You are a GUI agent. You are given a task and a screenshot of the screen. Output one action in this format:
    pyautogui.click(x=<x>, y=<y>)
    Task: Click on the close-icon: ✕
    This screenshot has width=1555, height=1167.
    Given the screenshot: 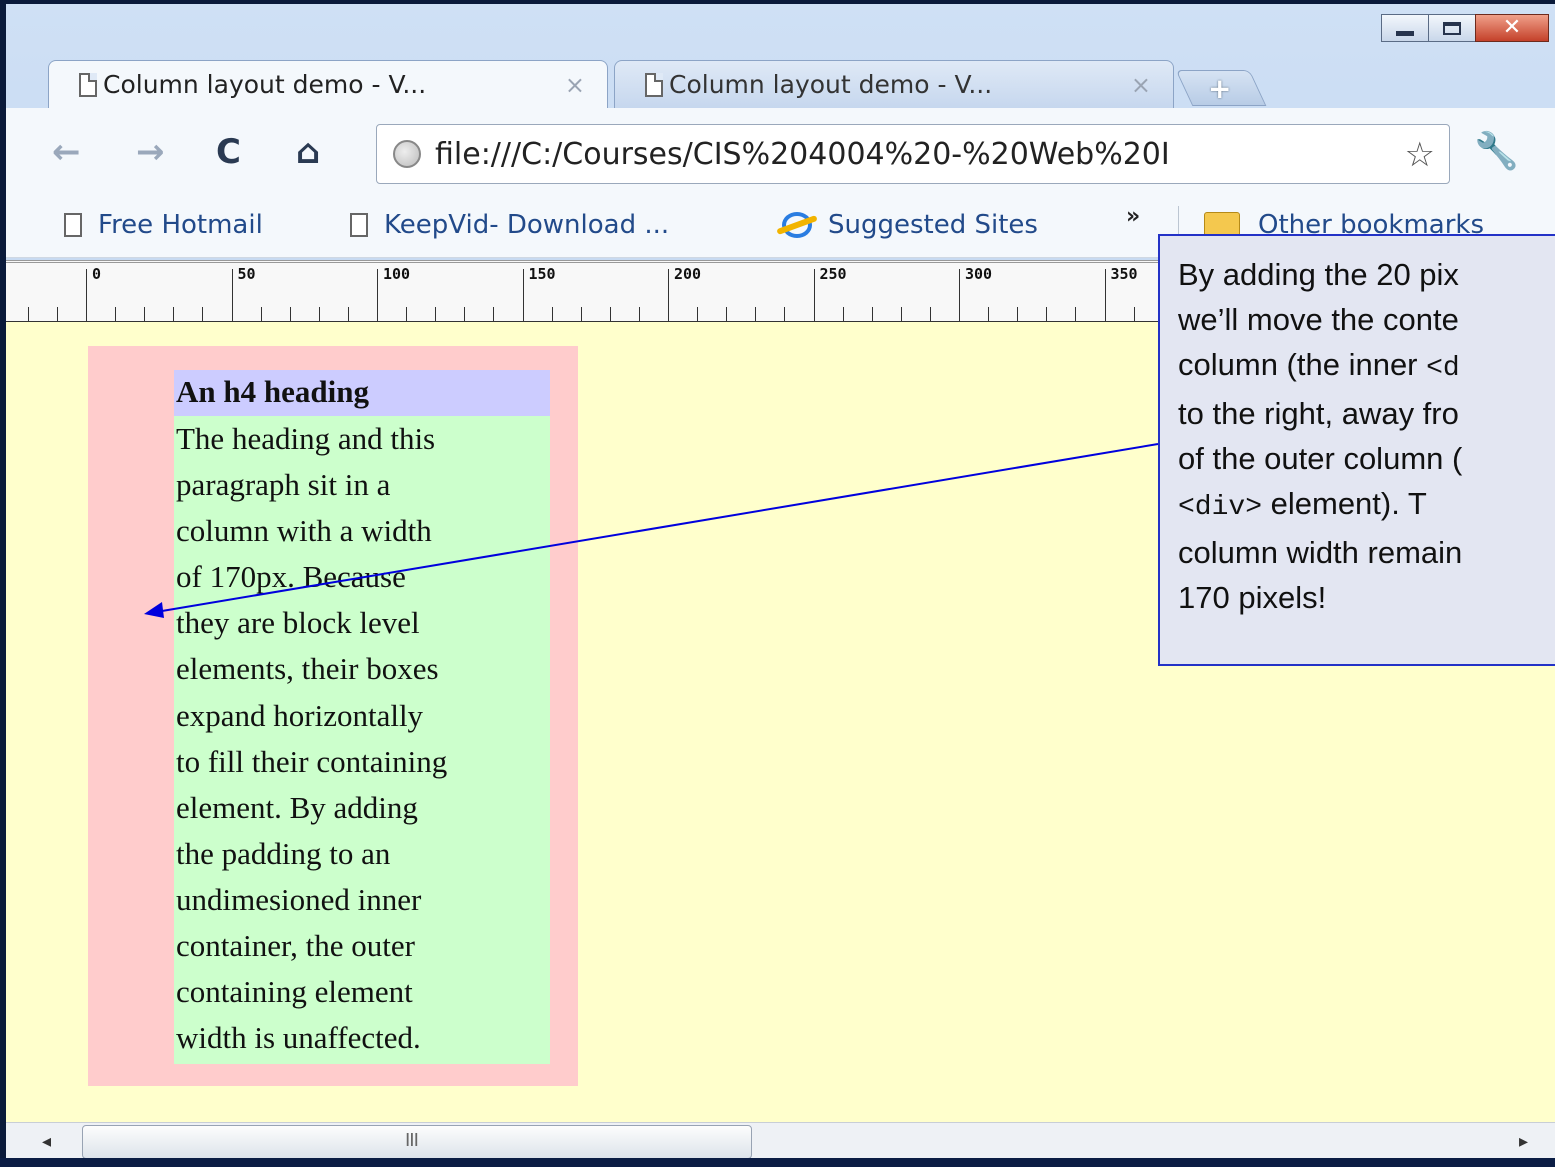 What is the action you would take?
    pyautogui.click(x=1512, y=27)
    